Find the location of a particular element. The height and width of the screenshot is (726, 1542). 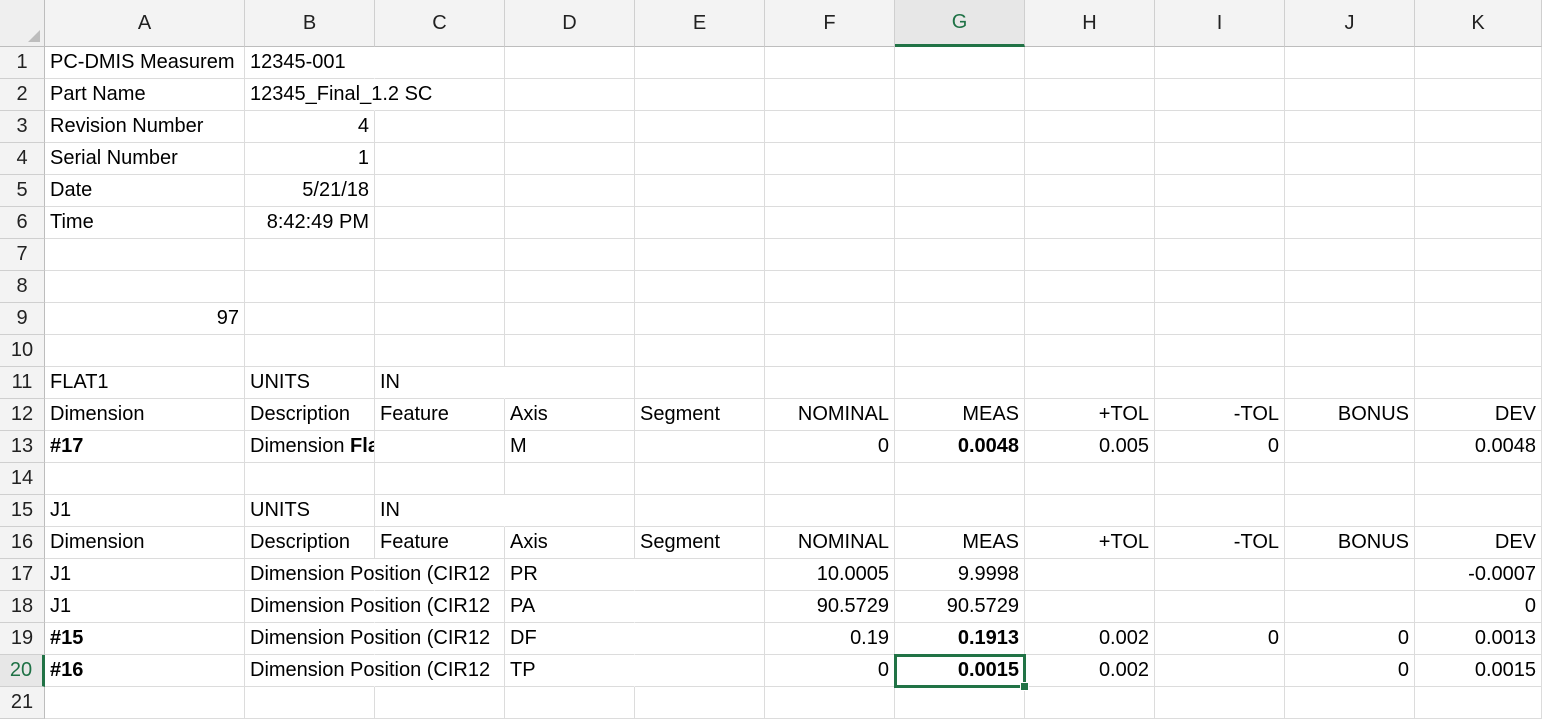

cell-i11 is located at coordinates (1220, 383).